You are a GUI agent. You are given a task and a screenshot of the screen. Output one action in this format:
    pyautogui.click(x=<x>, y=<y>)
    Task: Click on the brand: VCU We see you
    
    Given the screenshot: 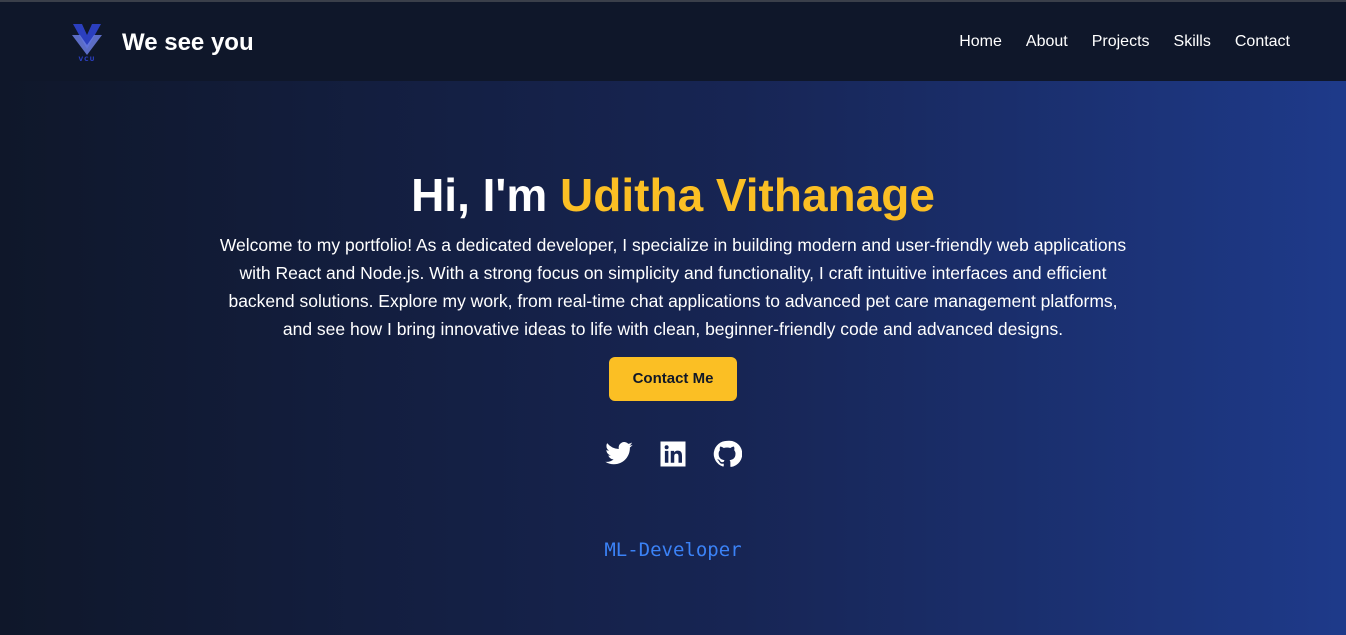 What is the action you would take?
    pyautogui.click(x=162, y=41)
    